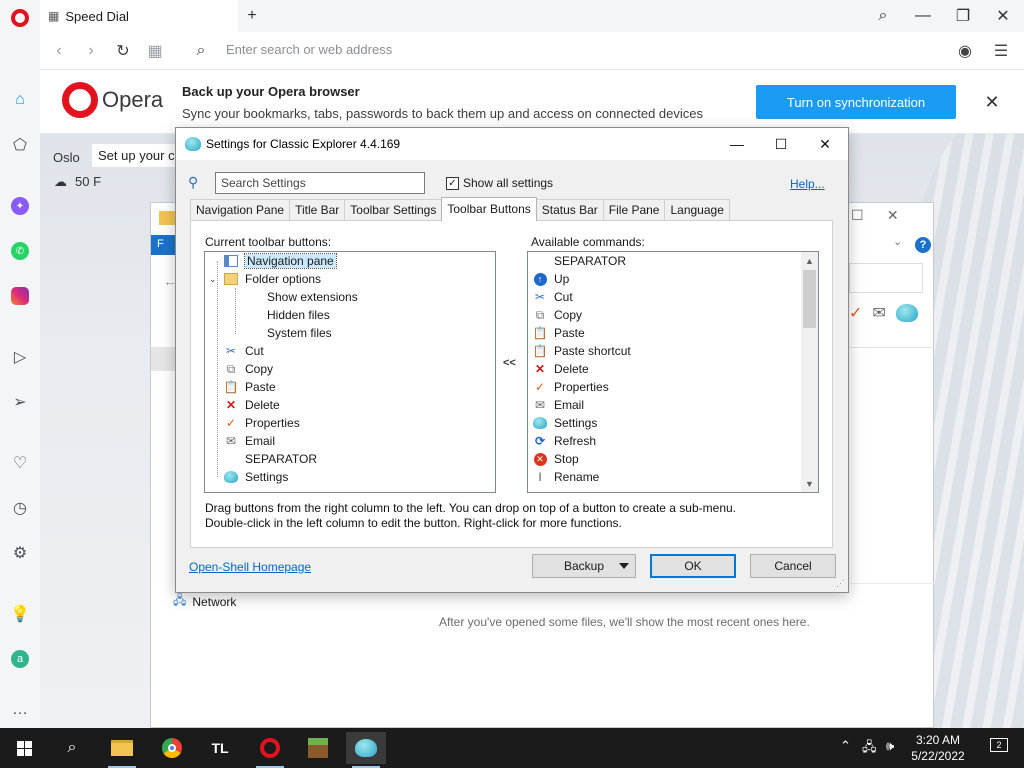 The width and height of the screenshot is (1024, 768). What do you see at coordinates (252, 16) in the screenshot?
I see `new-tab-button: +` at bounding box center [252, 16].